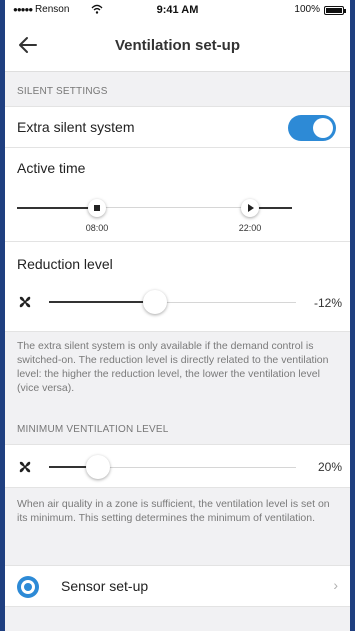  I want to click on minimum-ventilation-value: 20%, so click(329, 467).